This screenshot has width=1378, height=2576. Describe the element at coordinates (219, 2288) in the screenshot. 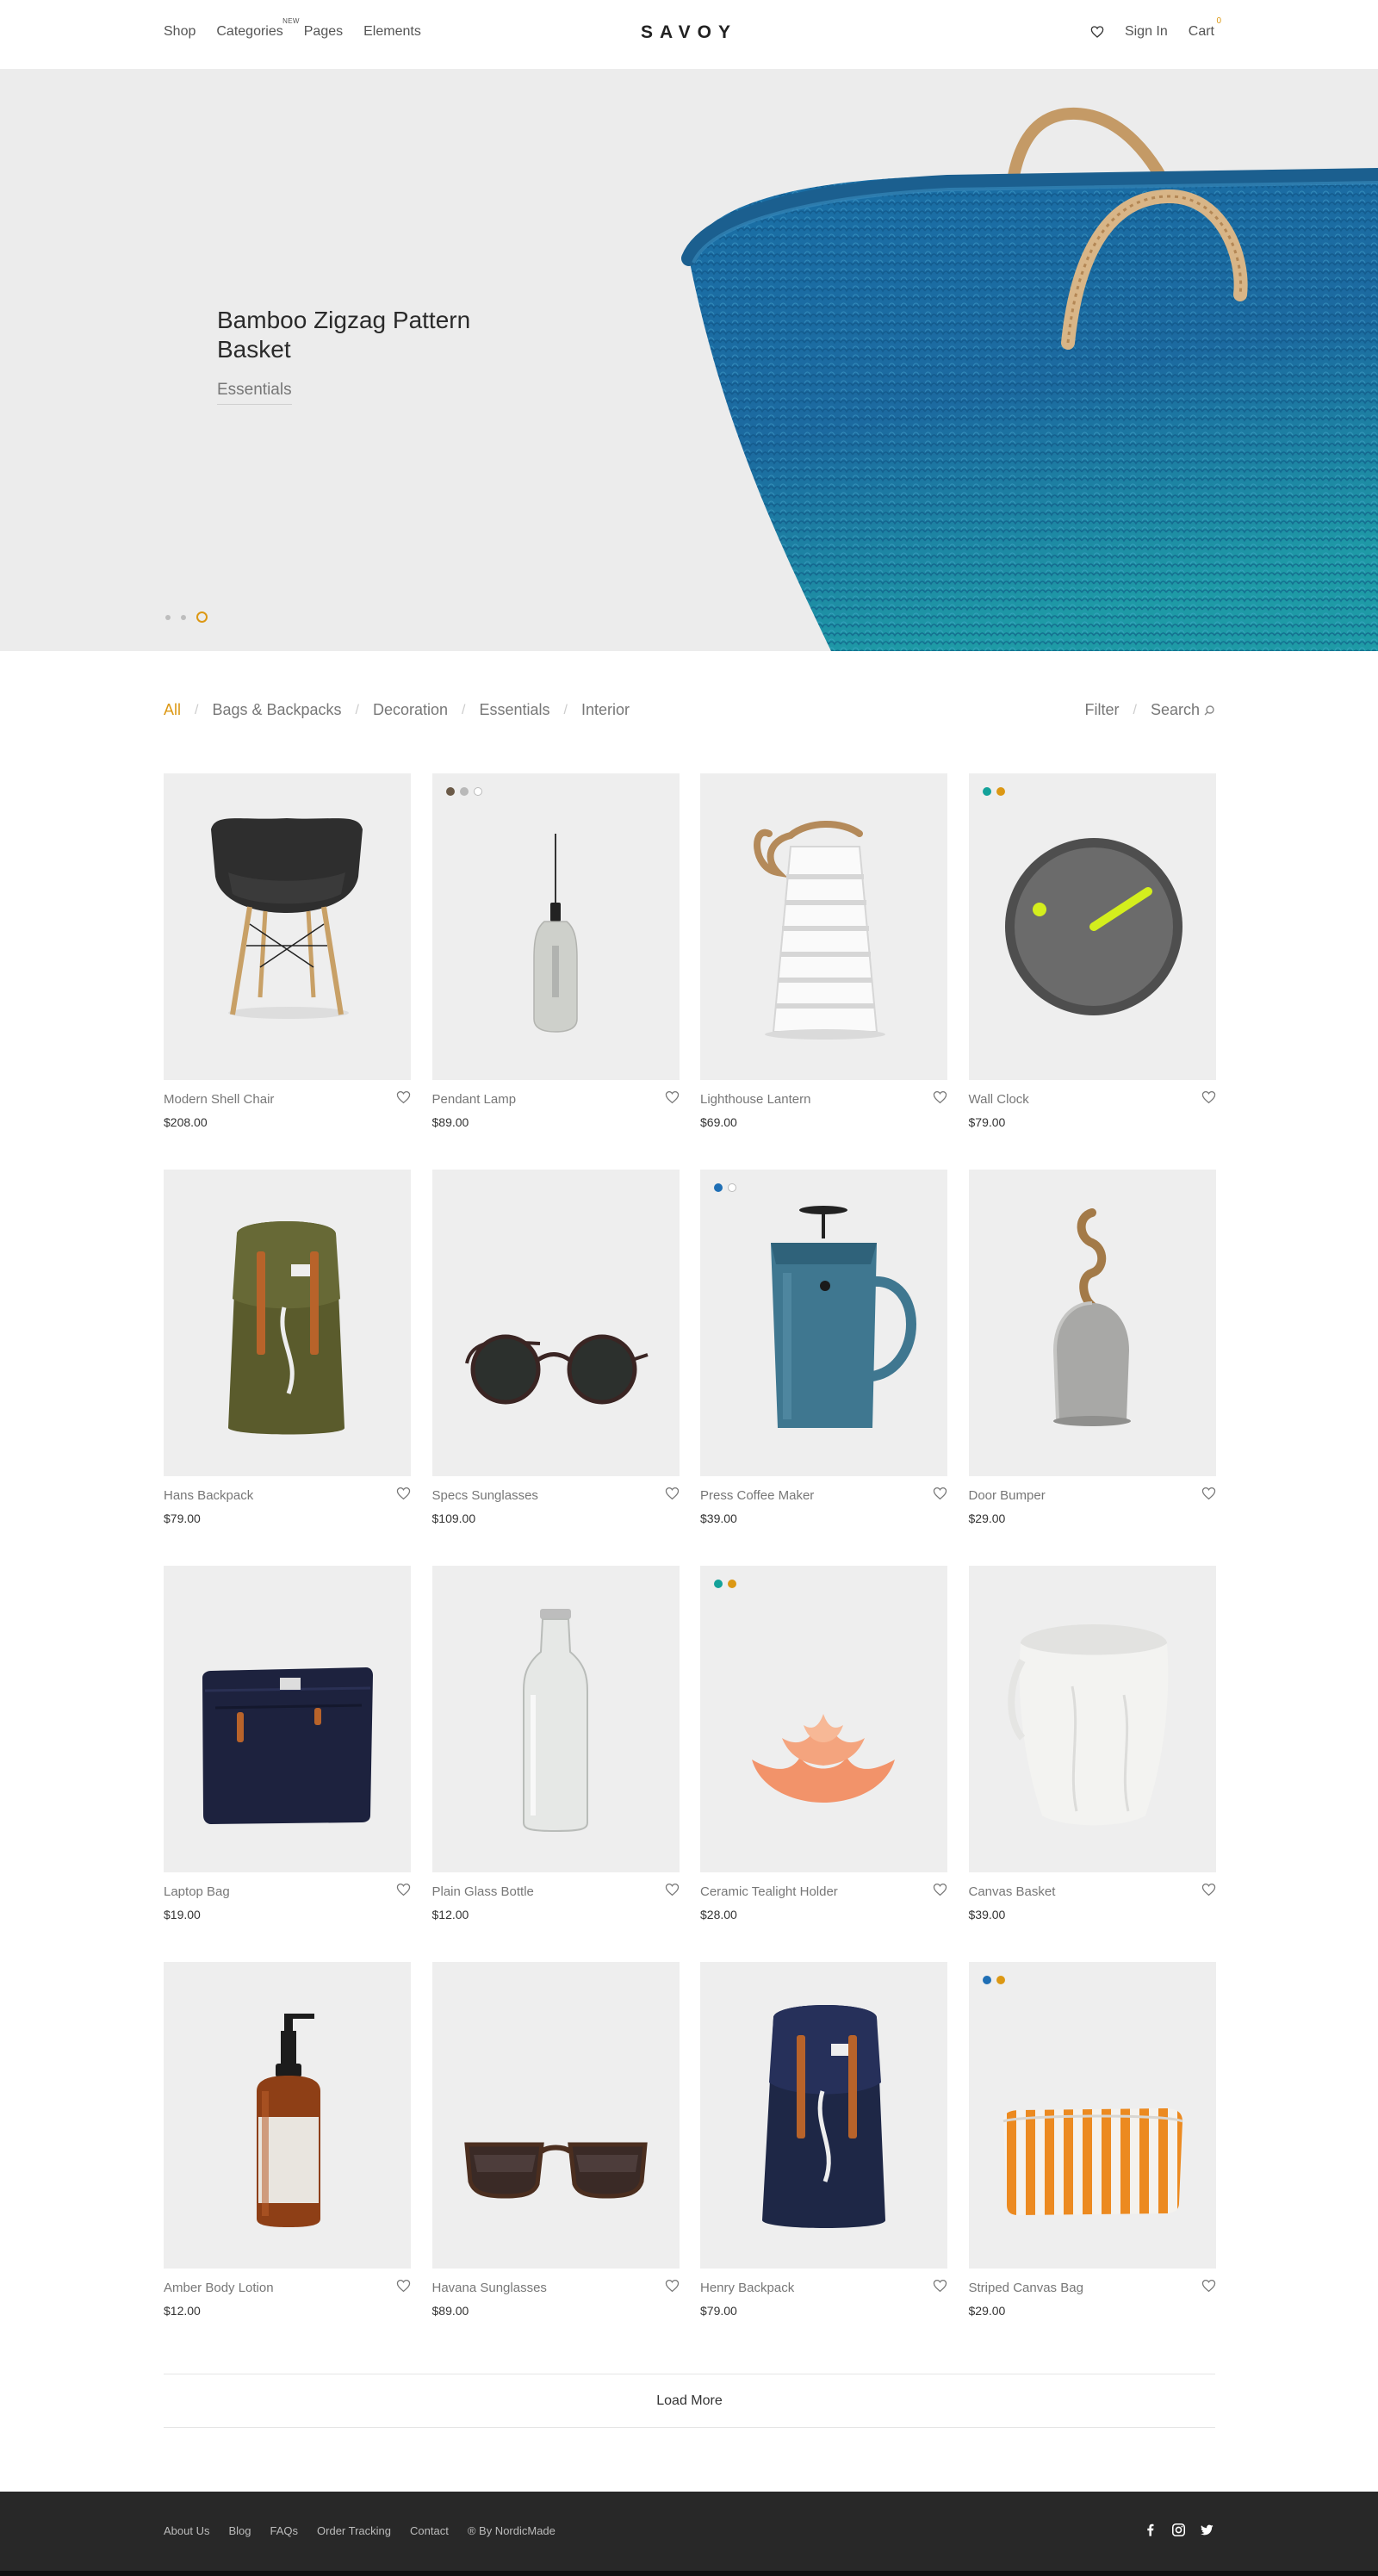

I see `product-name: Amber Body Lotion` at that location.